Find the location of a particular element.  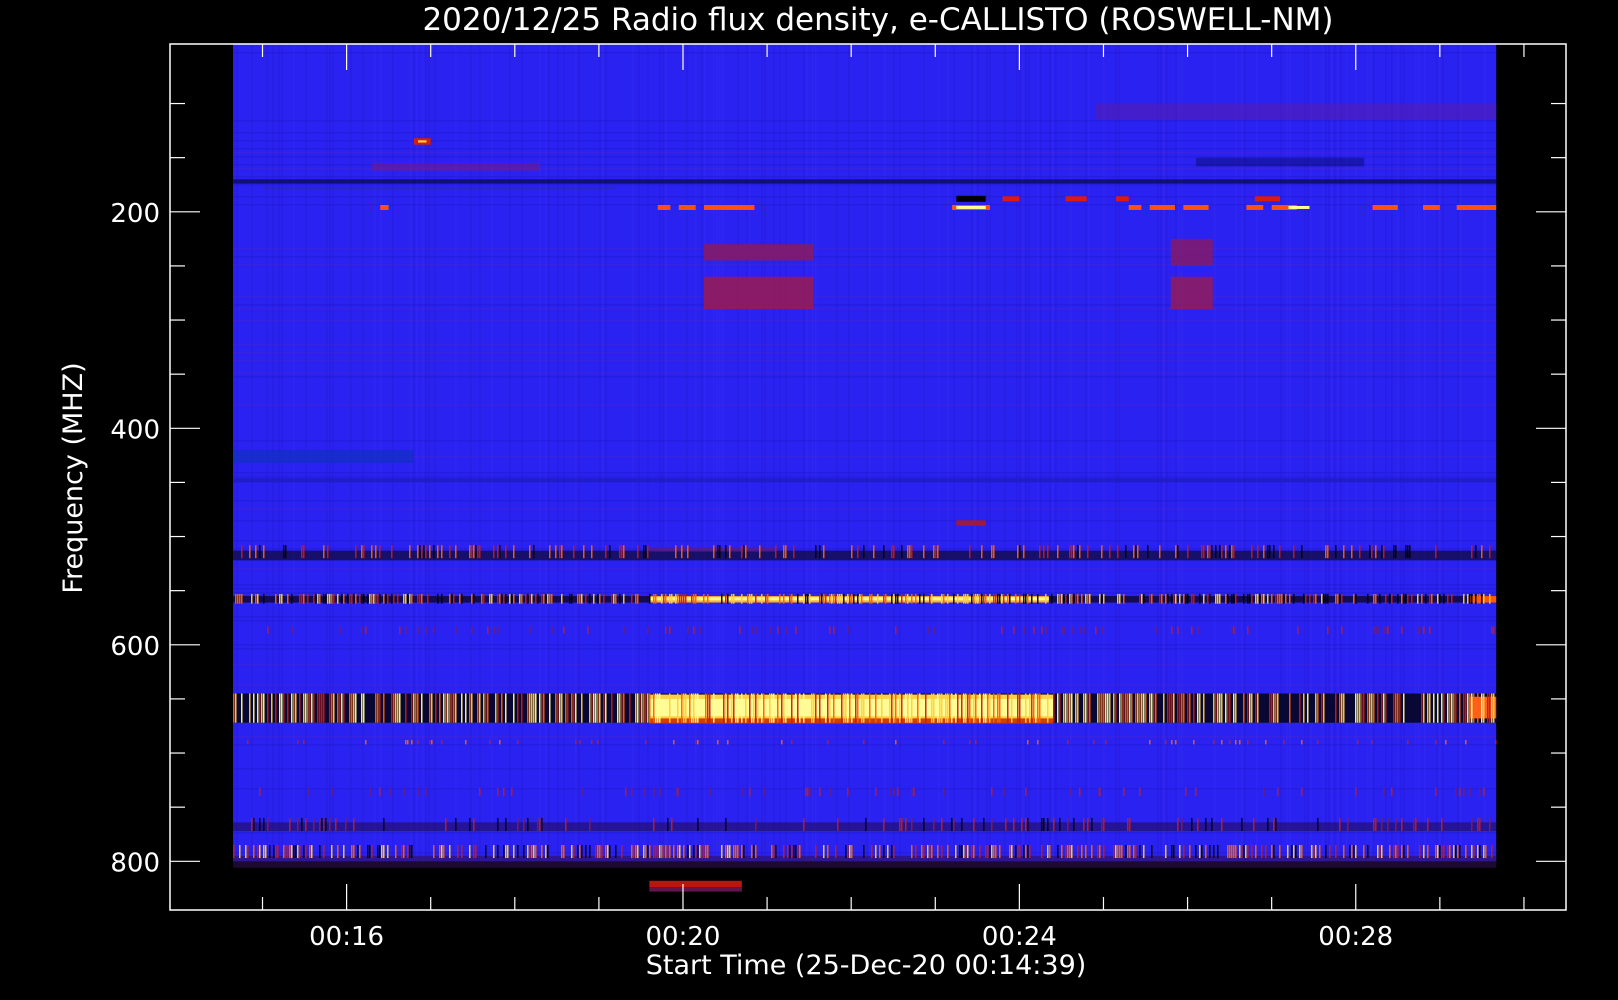

heatmap-burst is located at coordinates (1011, 199).